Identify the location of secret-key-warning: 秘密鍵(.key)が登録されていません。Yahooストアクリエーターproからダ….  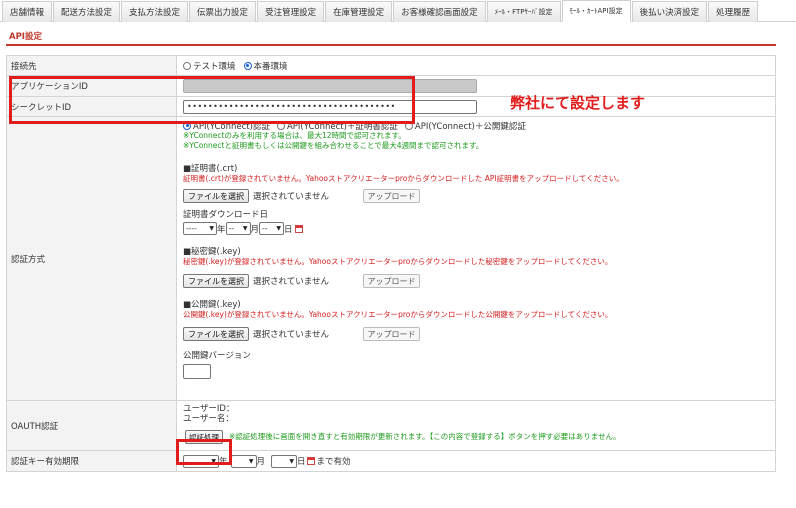
(398, 261).